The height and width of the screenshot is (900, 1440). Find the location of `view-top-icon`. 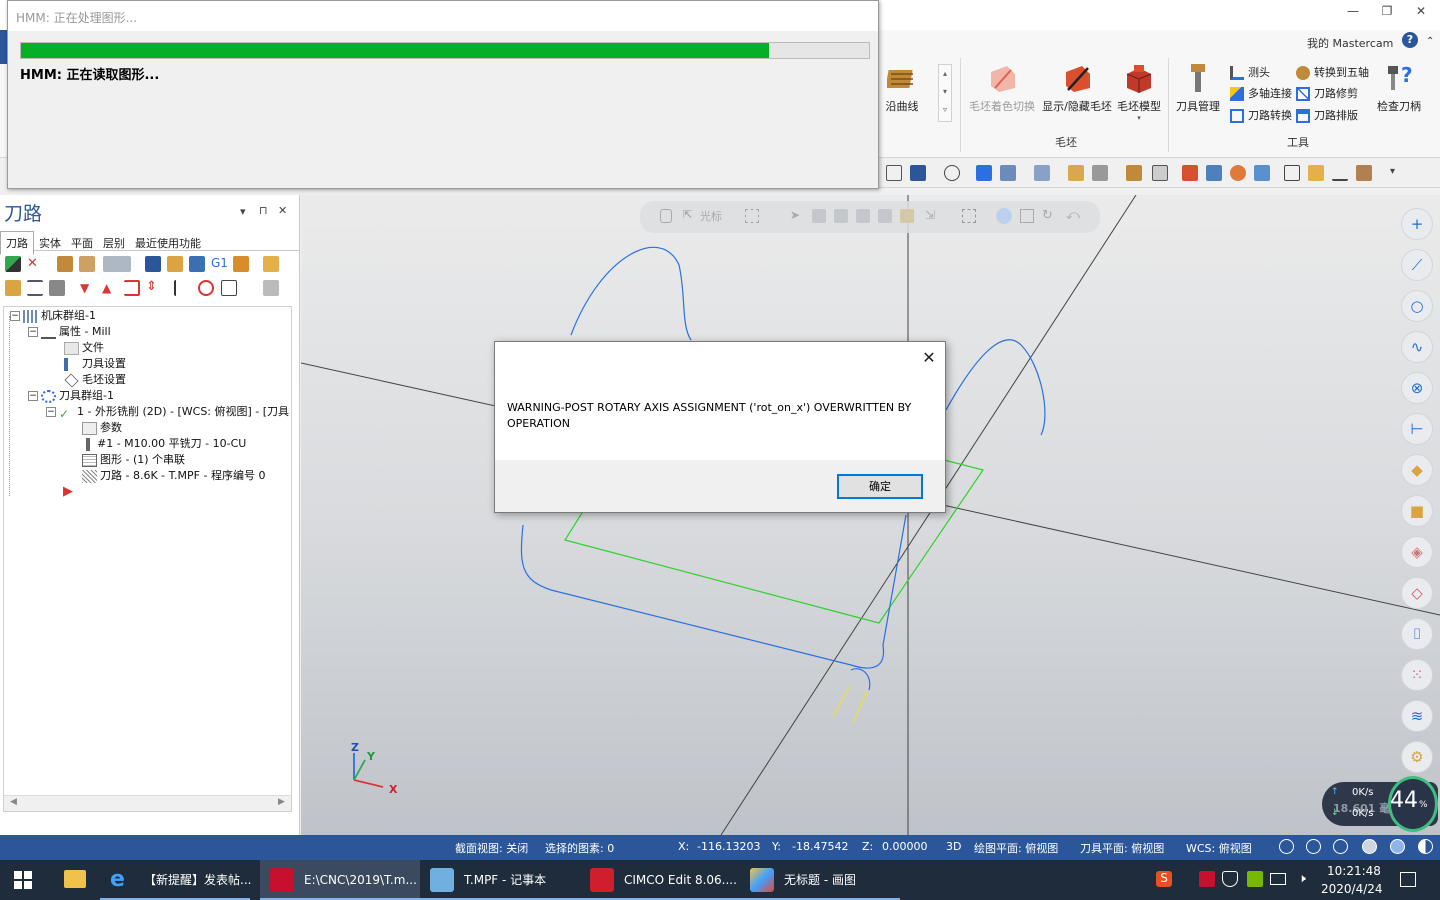

view-top-icon is located at coordinates (984, 173).